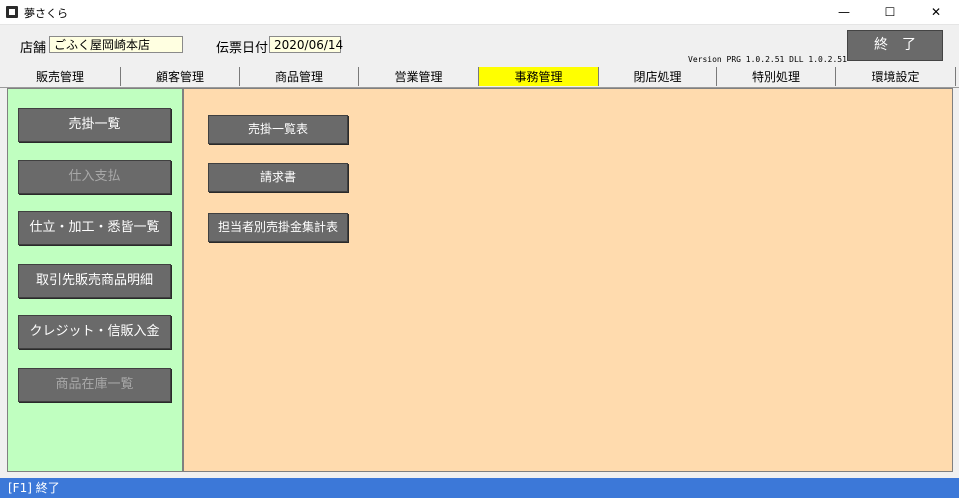 The height and width of the screenshot is (498, 959). What do you see at coordinates (94, 125) in the screenshot?
I see `receivables-list-button: 売掛一覧` at bounding box center [94, 125].